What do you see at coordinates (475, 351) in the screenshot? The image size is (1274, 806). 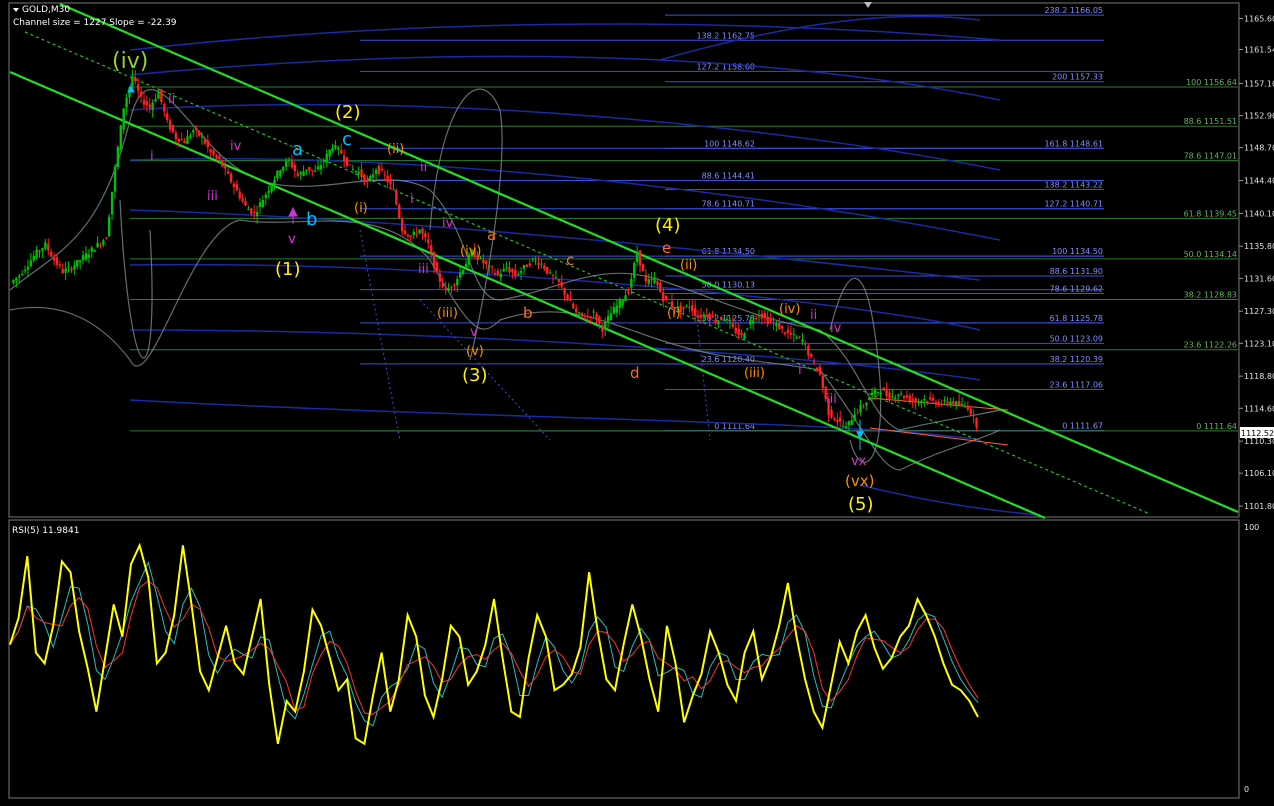 I see `wave-label: (v)` at bounding box center [475, 351].